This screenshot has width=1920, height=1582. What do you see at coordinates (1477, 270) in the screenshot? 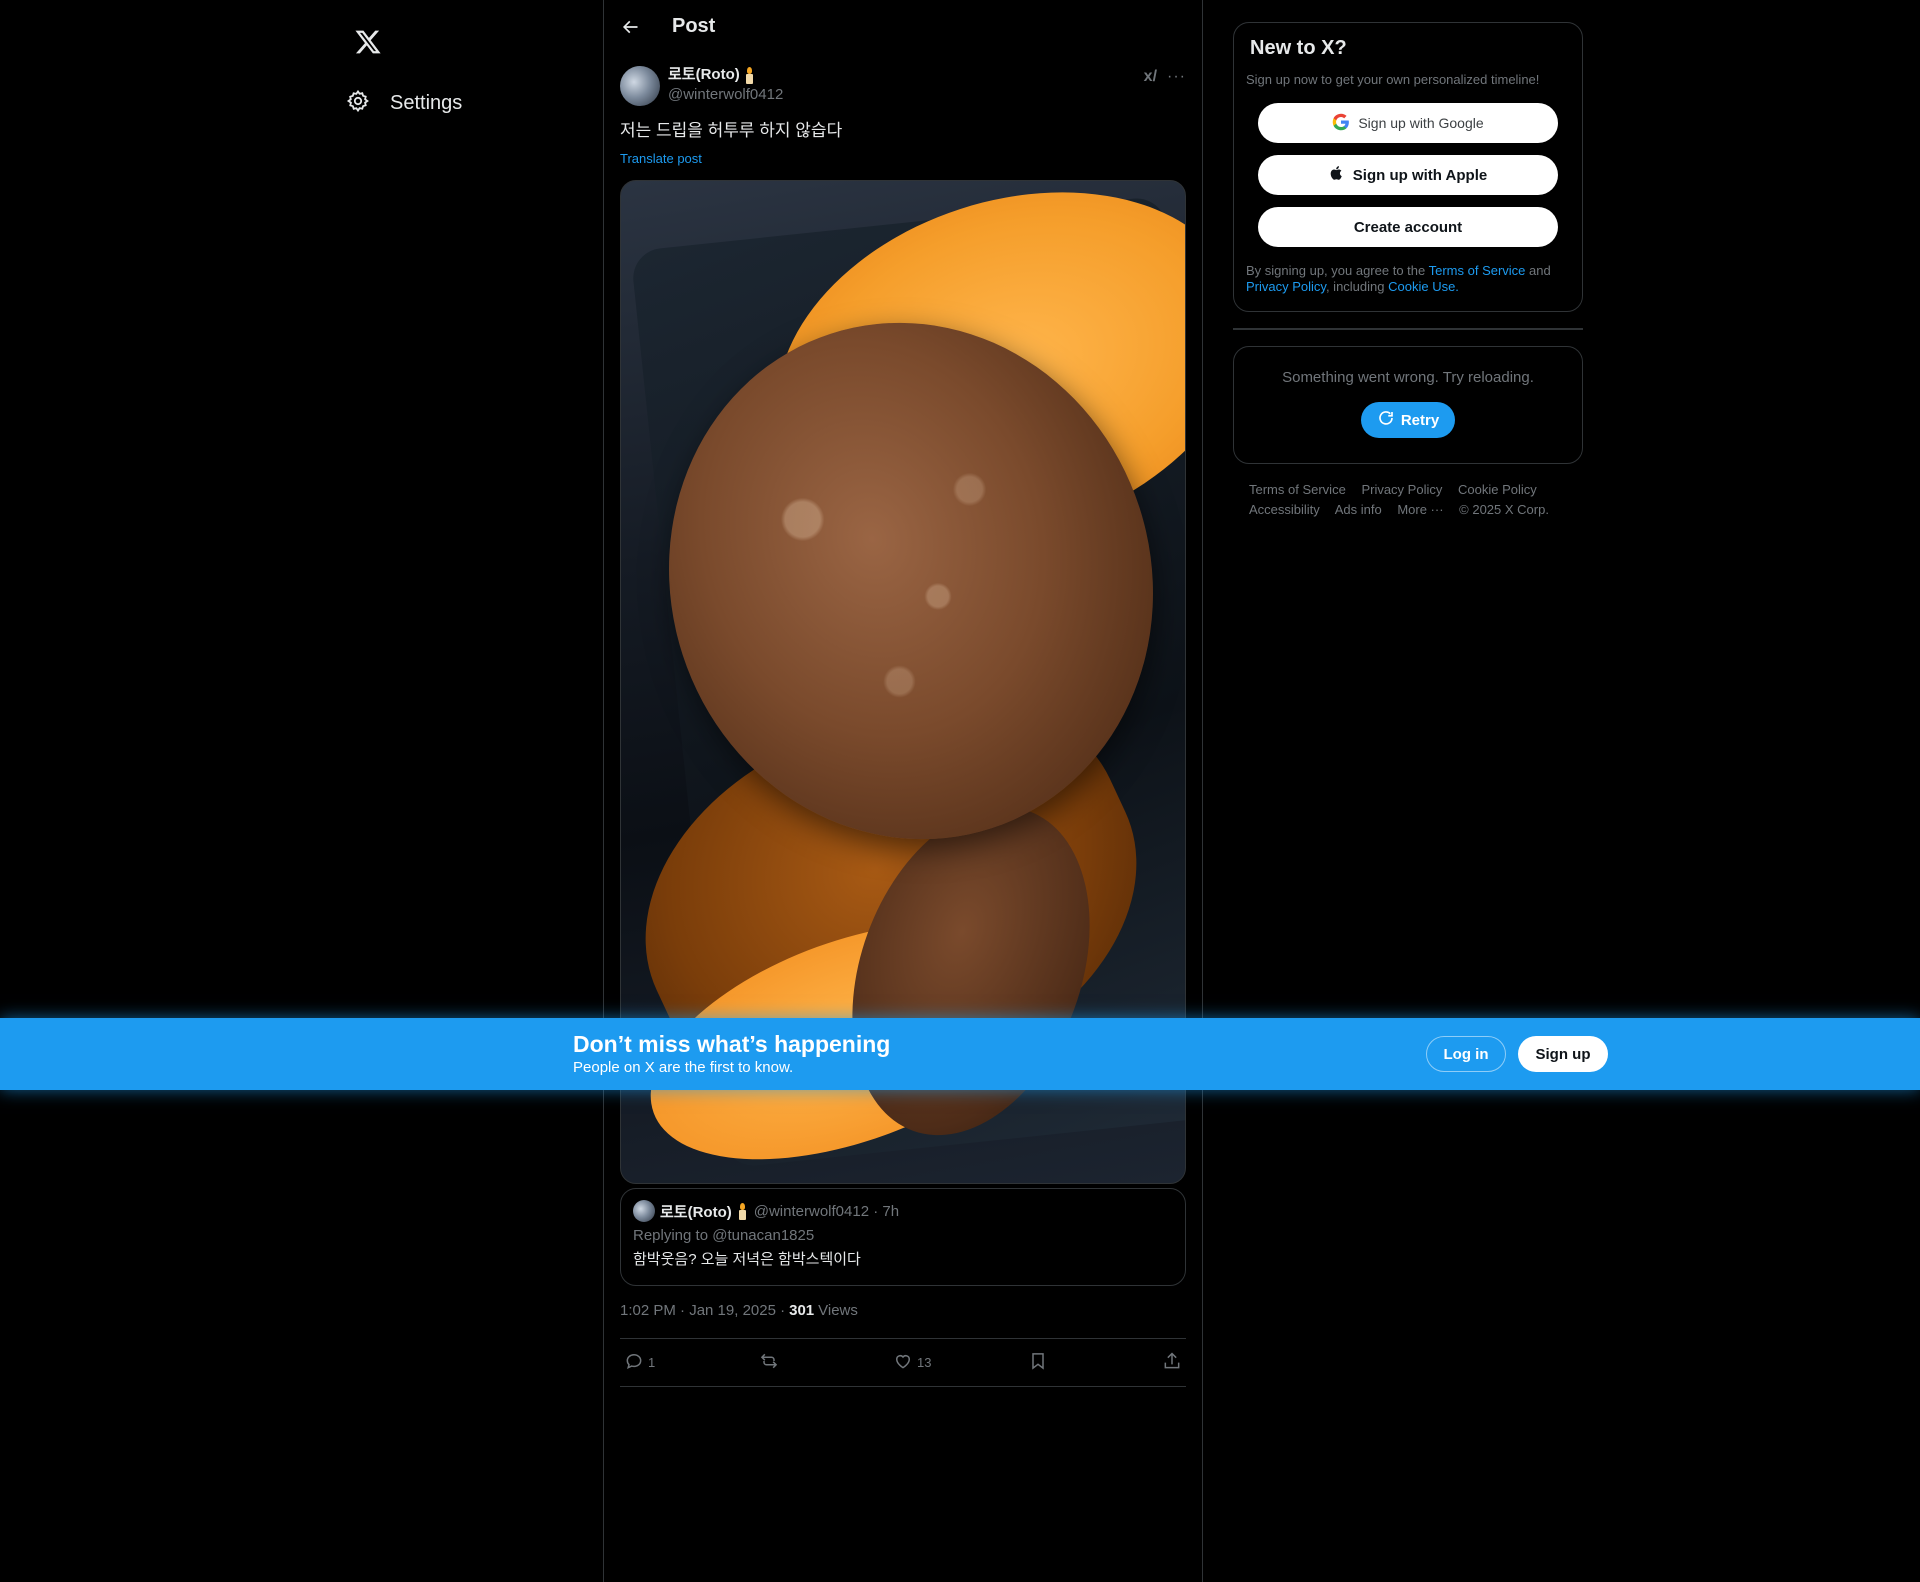
I see `terms-link: Terms of Service` at bounding box center [1477, 270].